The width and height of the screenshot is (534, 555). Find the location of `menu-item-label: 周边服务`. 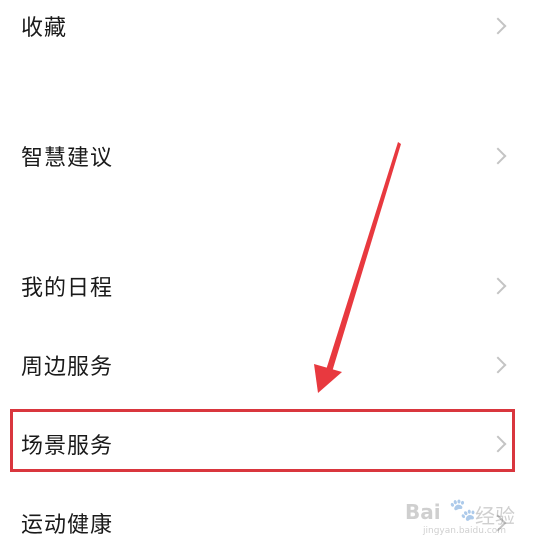

menu-item-label: 周边服务 is located at coordinates (67, 367).